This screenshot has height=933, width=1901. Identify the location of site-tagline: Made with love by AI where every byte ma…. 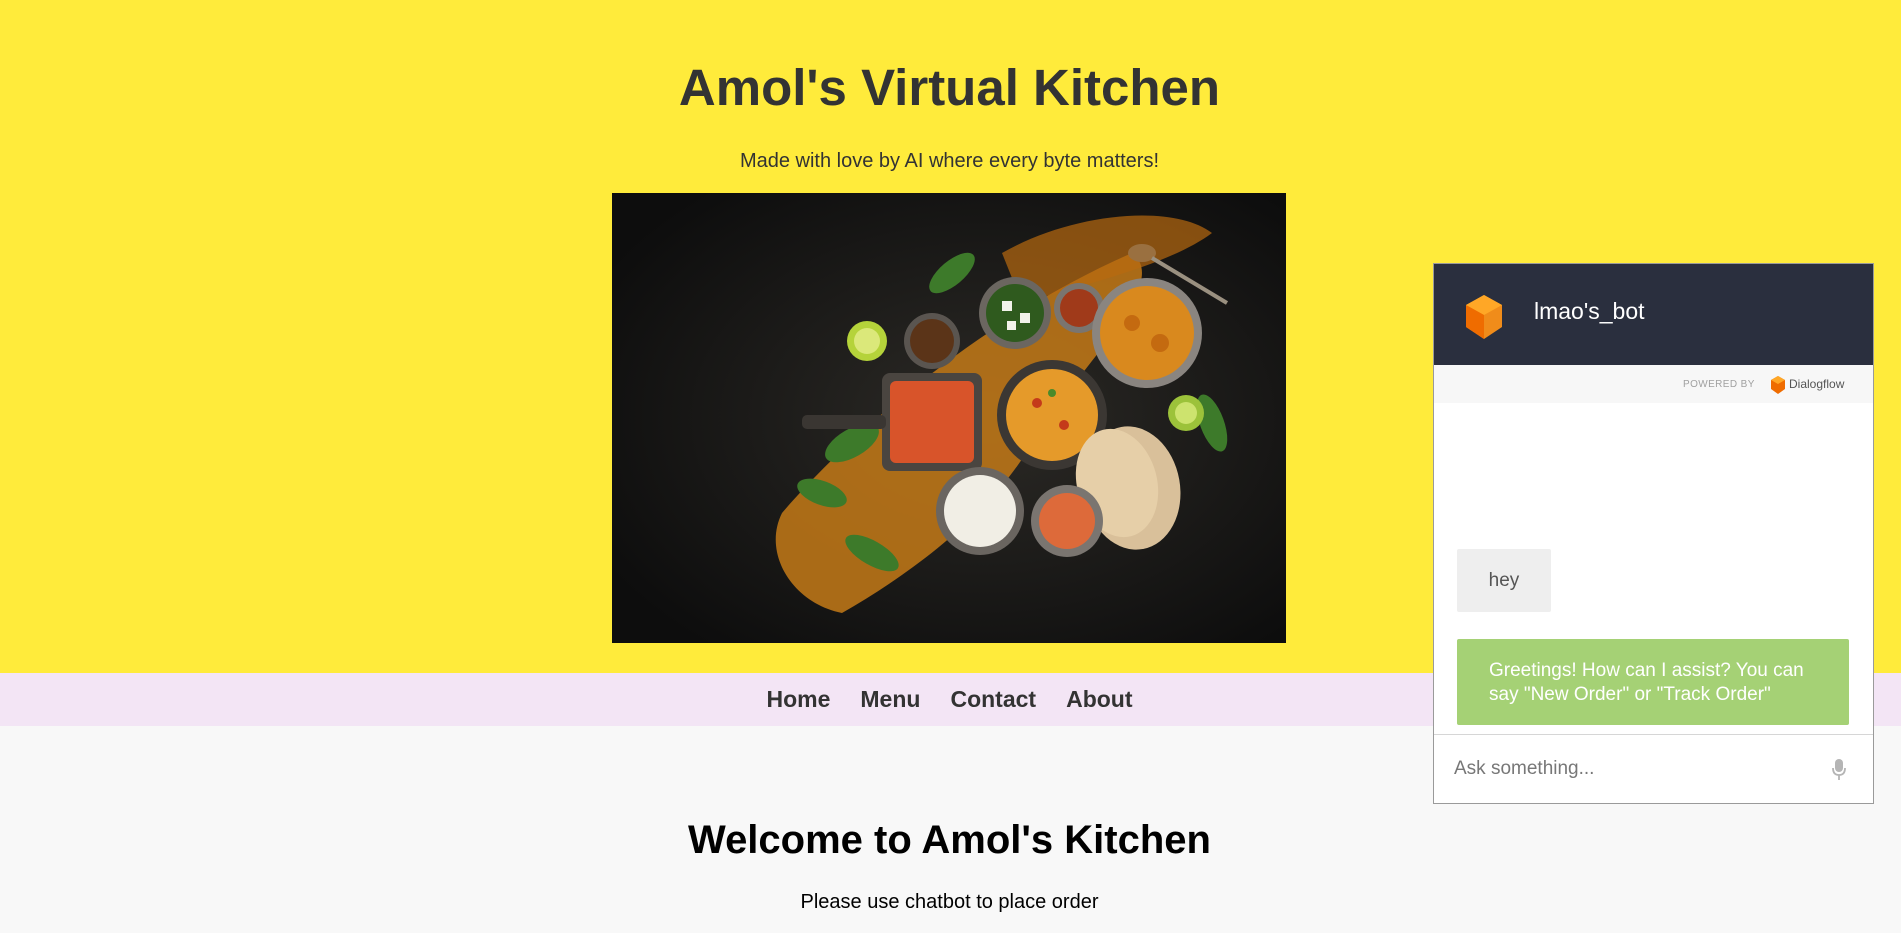
(949, 161).